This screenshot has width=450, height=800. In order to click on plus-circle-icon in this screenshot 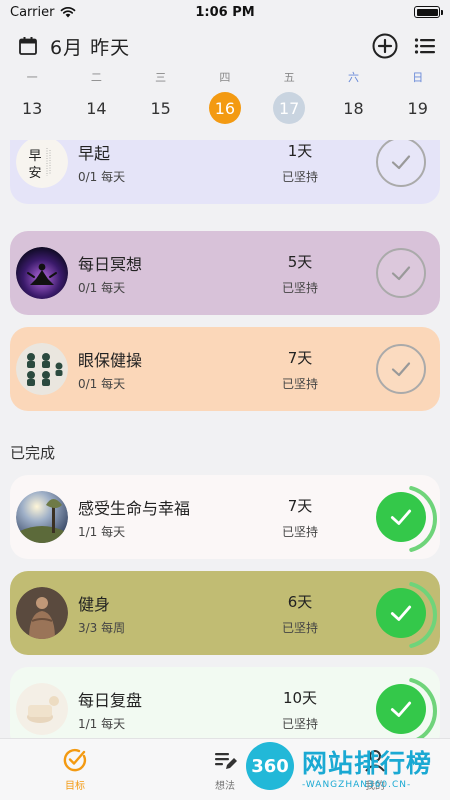, I will do `click(385, 46)`.